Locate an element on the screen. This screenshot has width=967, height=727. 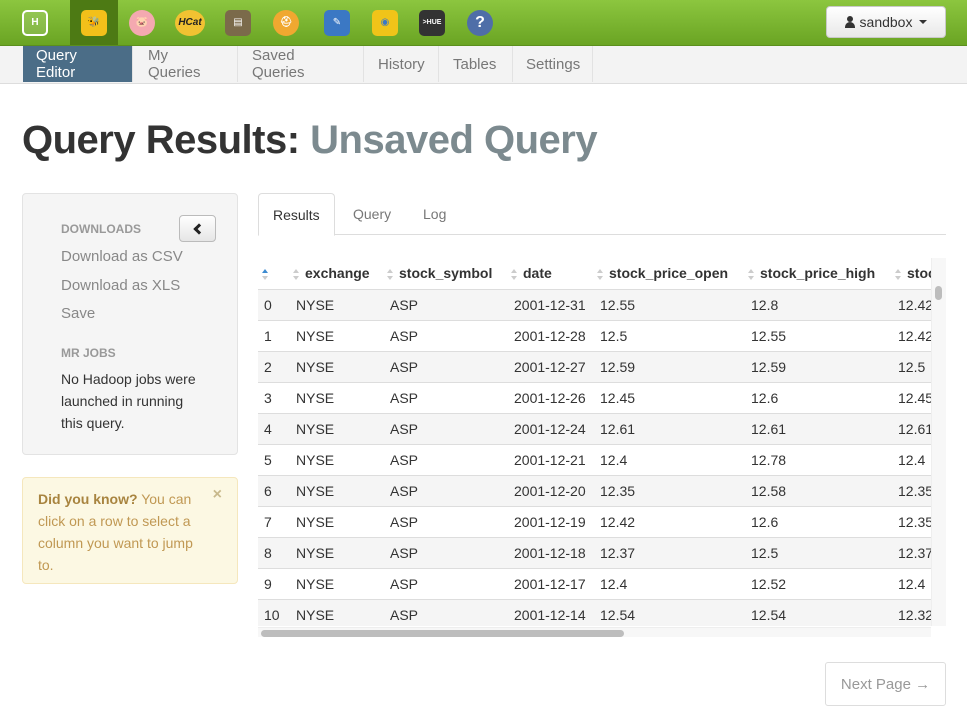
oozie-icon: ✎ is located at coordinates (337, 22).